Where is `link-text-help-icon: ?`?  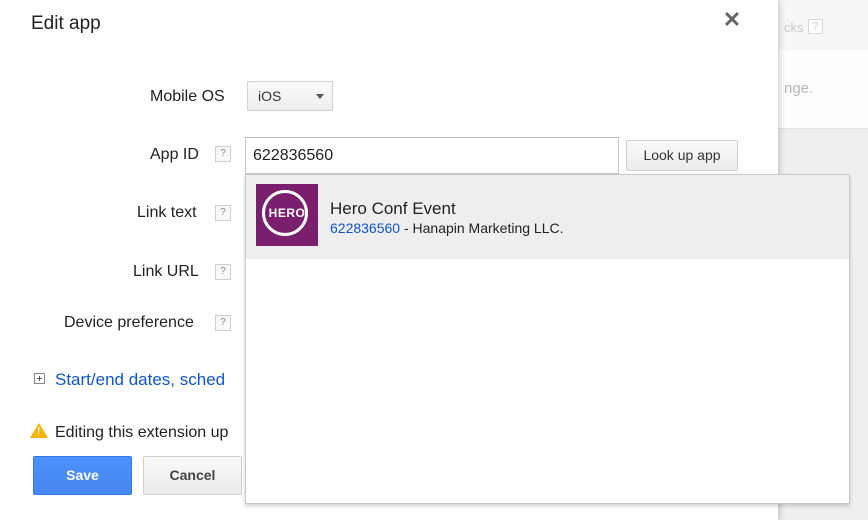 link-text-help-icon: ? is located at coordinates (223, 213).